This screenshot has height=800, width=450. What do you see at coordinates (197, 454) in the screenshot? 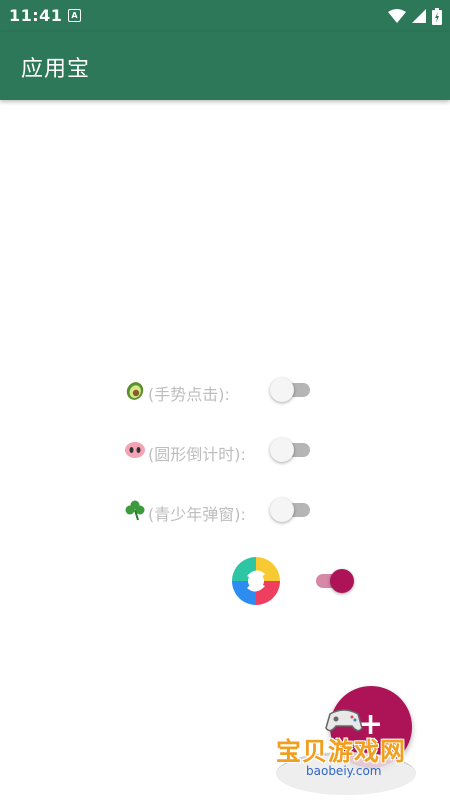
I see `setting-label: (圆形倒计时):` at bounding box center [197, 454].